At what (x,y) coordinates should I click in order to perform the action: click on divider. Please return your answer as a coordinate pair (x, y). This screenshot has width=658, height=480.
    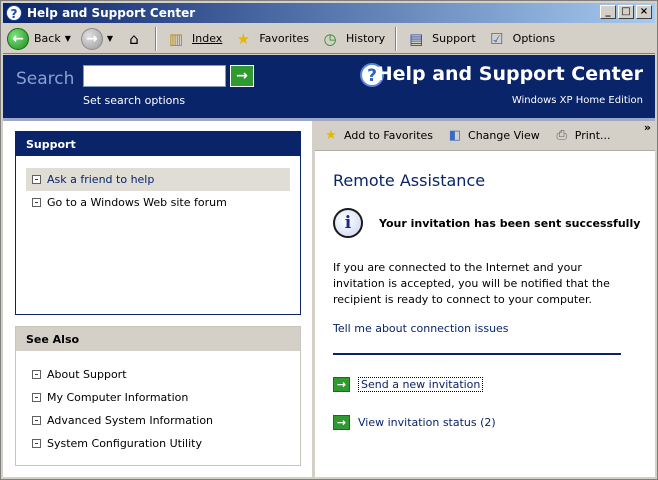
    Looking at the image, I should click on (477, 354).